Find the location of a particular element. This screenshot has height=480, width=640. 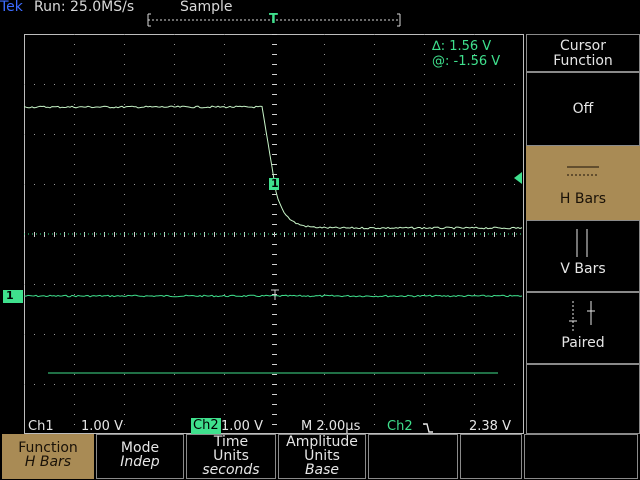

ch1-scale: 1.00 V is located at coordinates (102, 426).